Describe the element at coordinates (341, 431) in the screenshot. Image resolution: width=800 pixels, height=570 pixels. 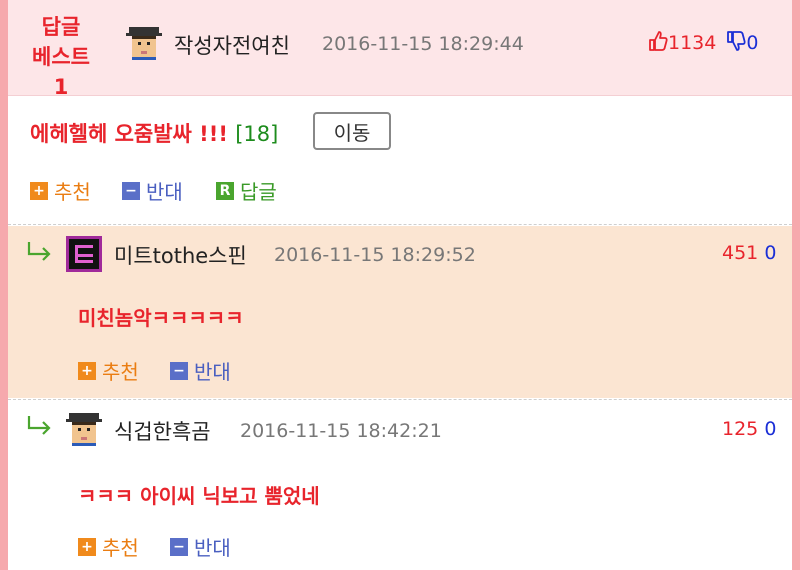
I see `post-date: 2016-11-15 18:42:21` at that location.